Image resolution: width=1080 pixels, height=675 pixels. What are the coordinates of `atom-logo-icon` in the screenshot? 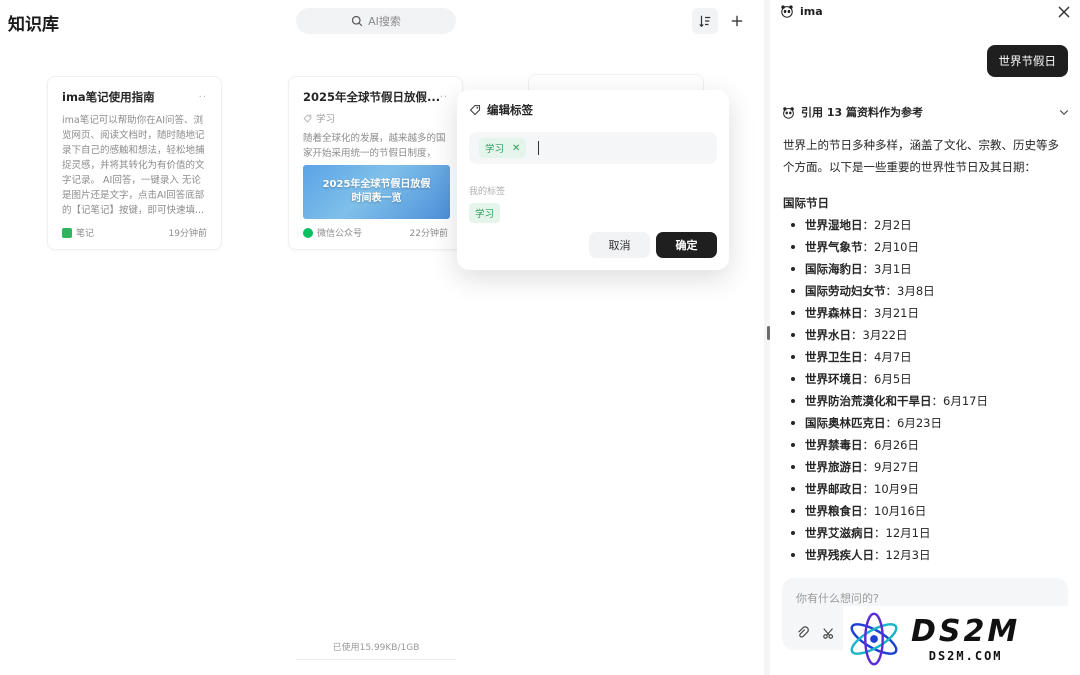 It's located at (874, 639).